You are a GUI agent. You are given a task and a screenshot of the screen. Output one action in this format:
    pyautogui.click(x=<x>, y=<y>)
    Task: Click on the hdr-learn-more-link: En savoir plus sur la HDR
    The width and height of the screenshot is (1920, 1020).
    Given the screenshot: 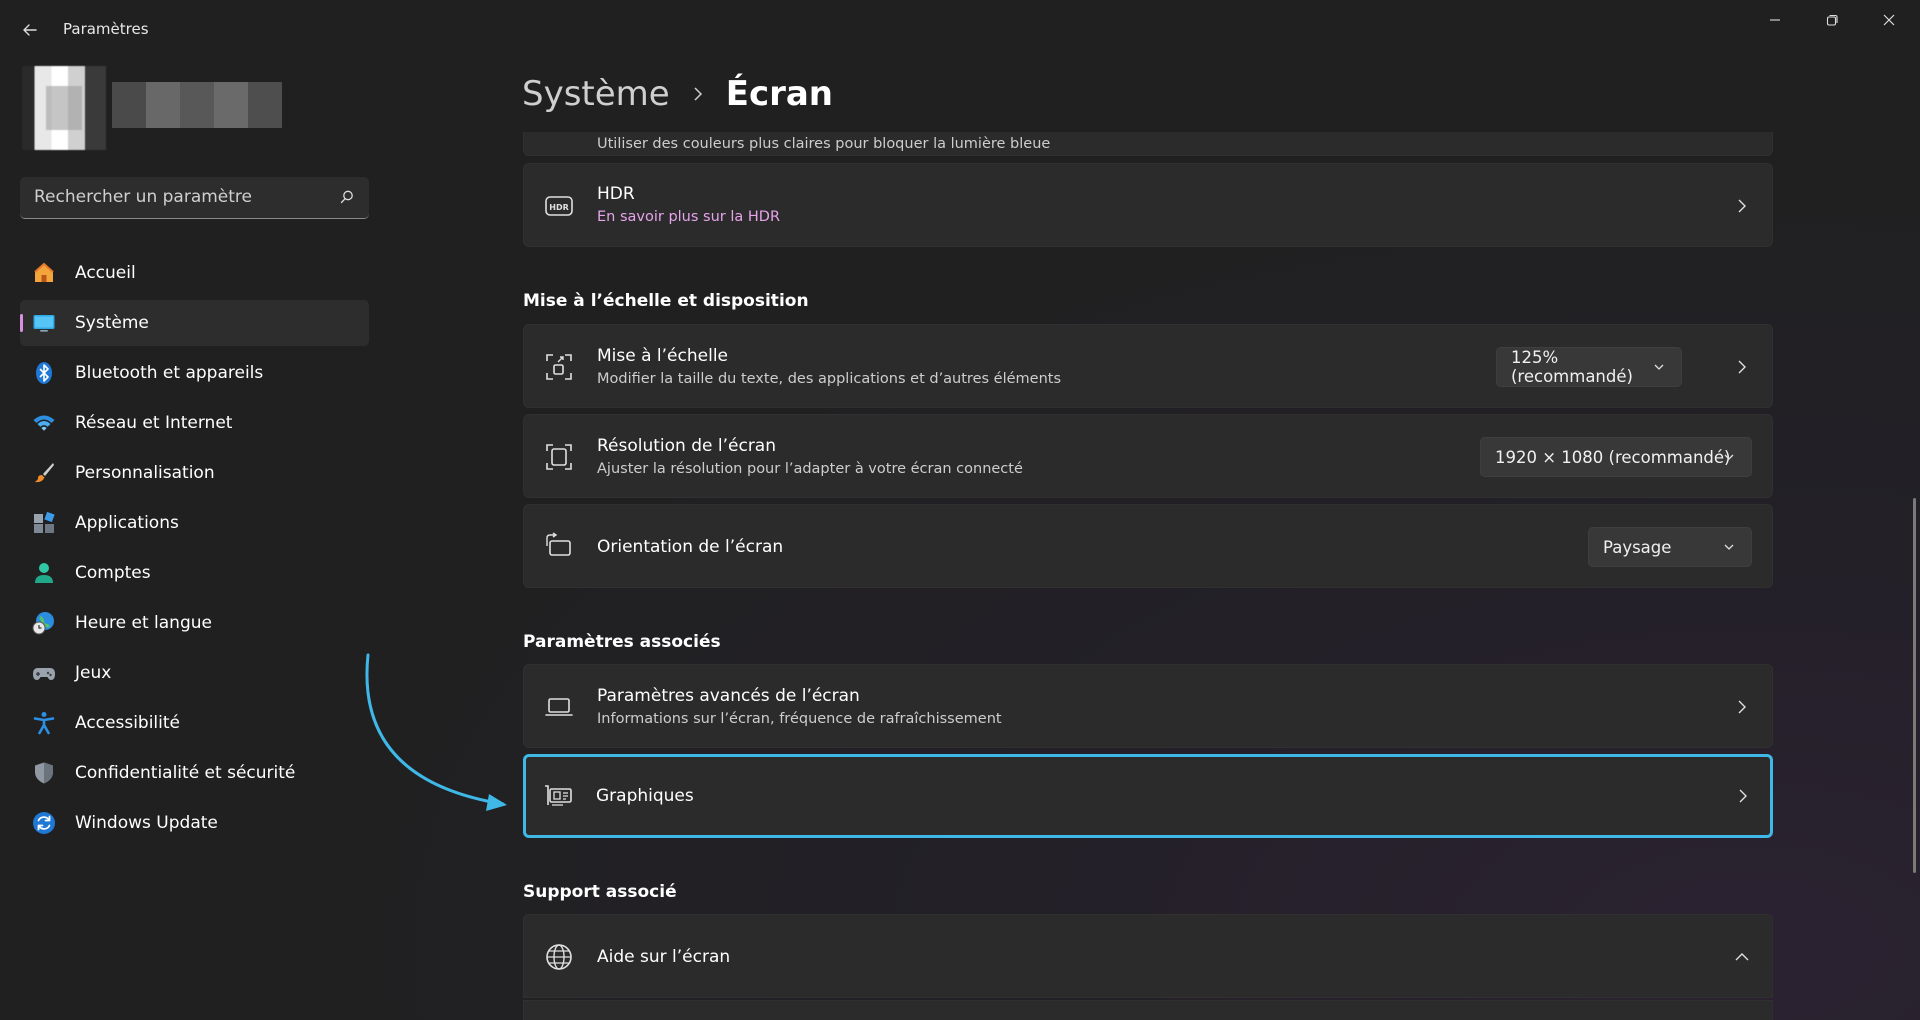 What is the action you would take?
    pyautogui.click(x=688, y=217)
    